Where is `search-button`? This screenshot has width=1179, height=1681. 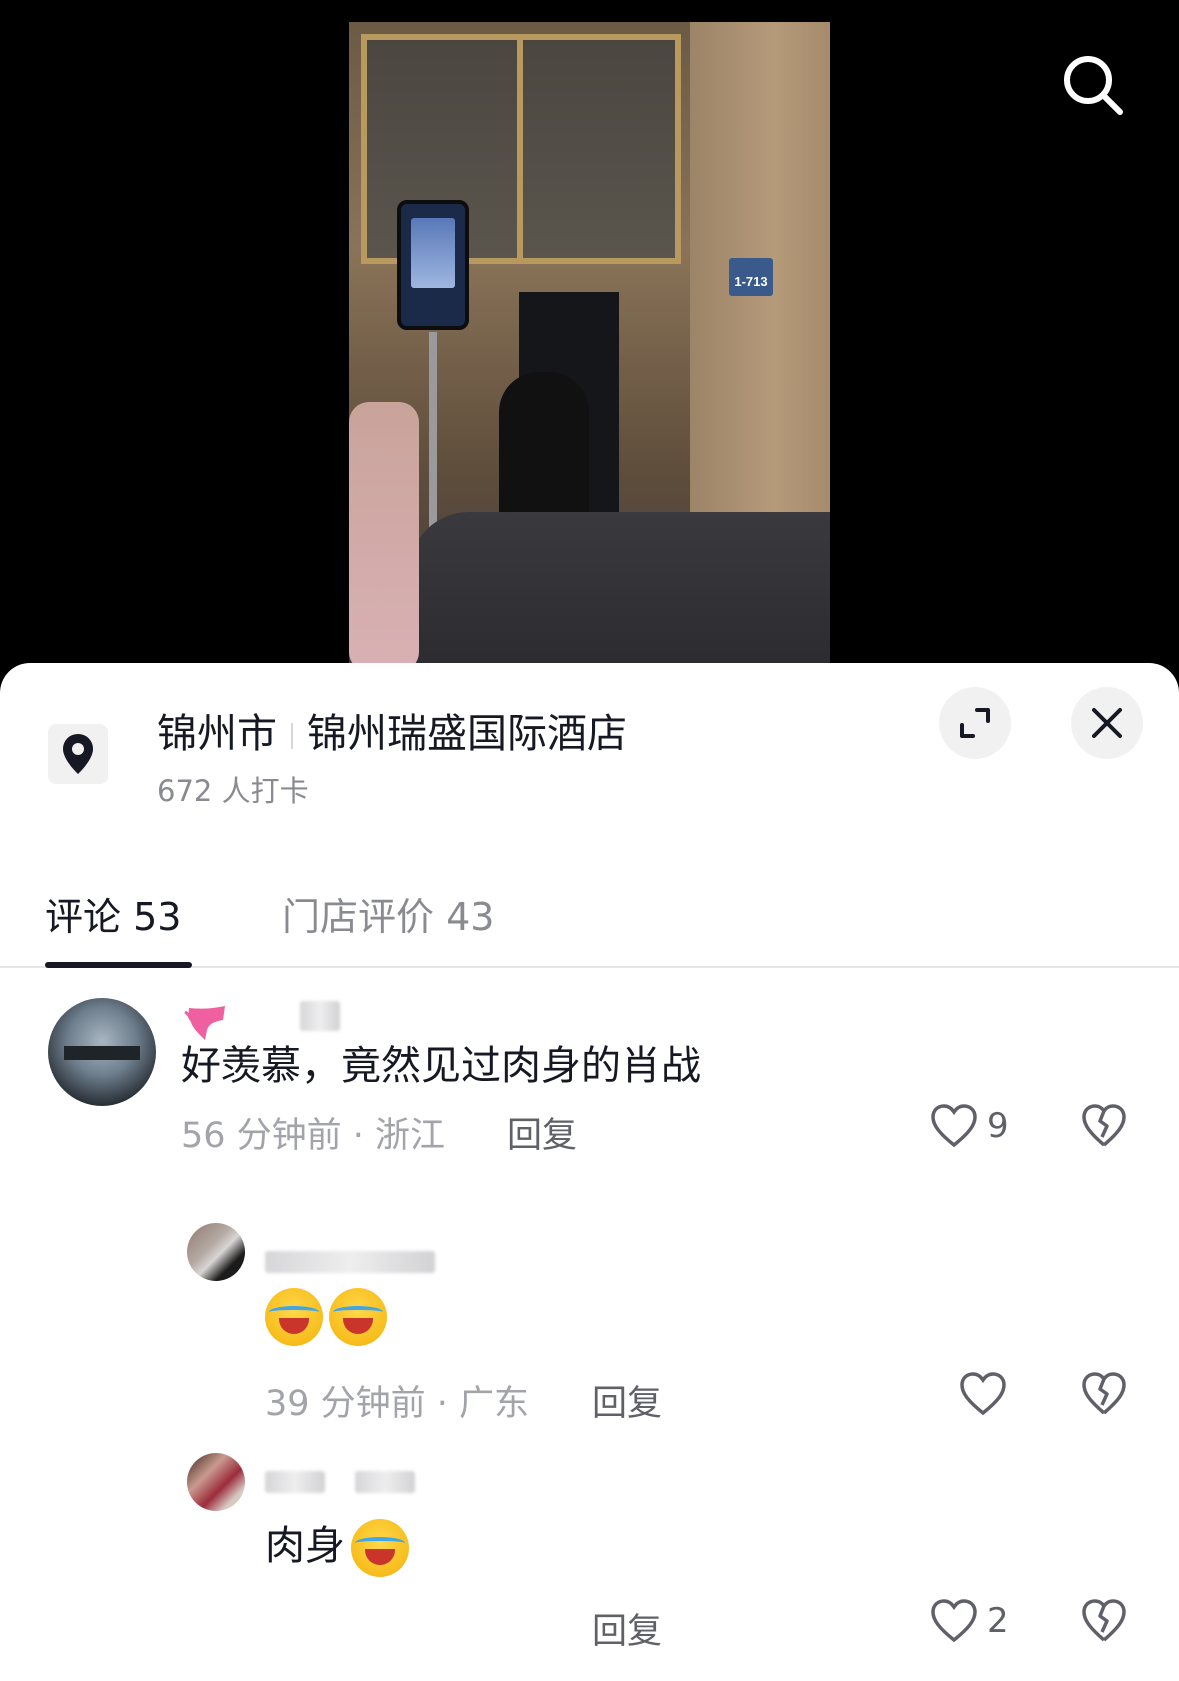 search-button is located at coordinates (1093, 85).